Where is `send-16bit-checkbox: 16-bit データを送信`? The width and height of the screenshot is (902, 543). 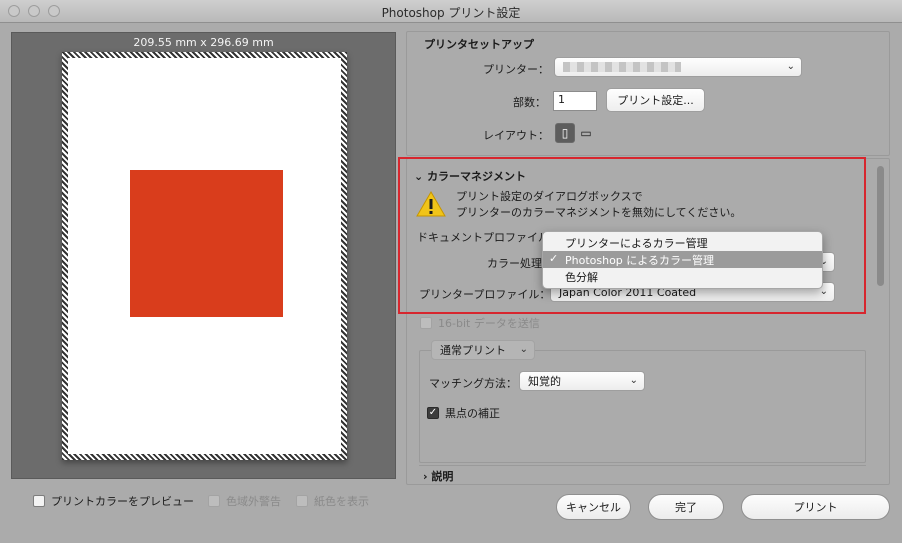 send-16bit-checkbox: 16-bit データを送信 is located at coordinates (480, 323).